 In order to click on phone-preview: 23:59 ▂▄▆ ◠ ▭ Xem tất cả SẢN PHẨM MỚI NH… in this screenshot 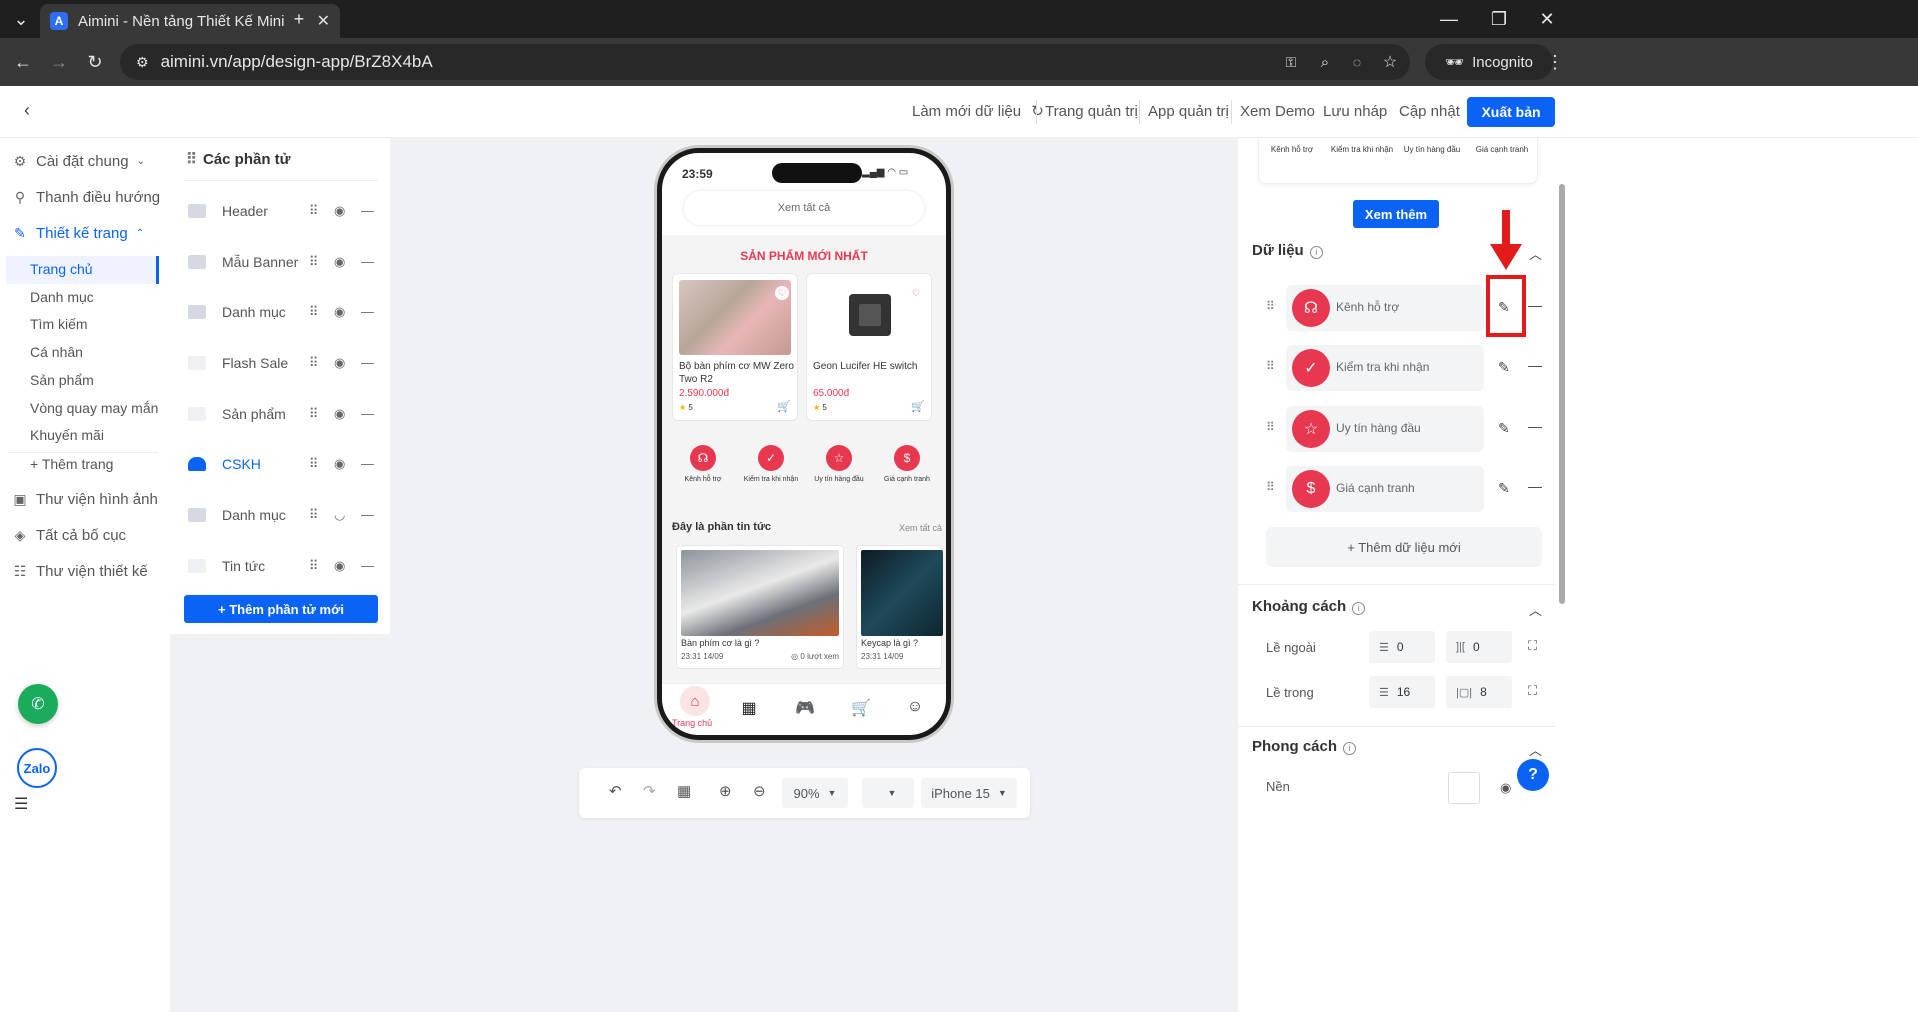, I will do `click(804, 444)`.